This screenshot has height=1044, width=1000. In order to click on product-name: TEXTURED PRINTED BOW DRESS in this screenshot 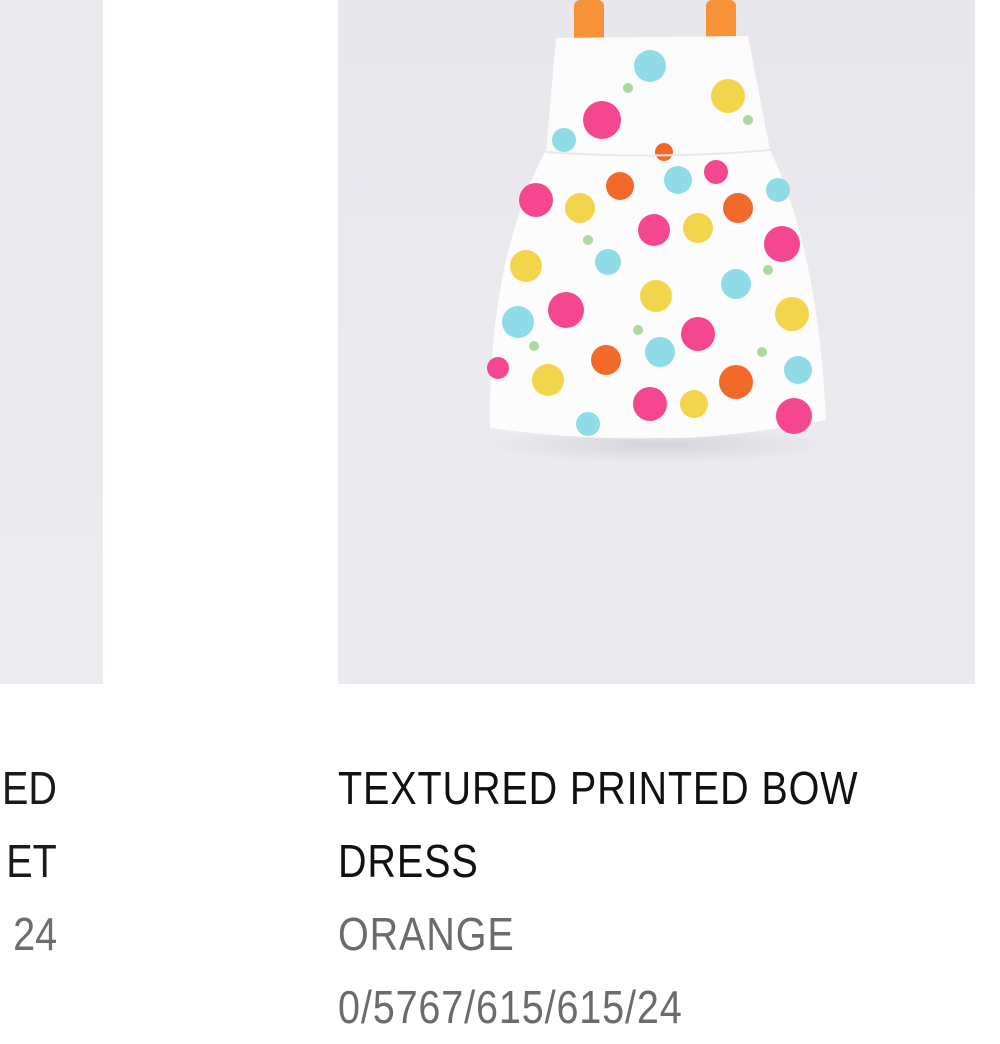, I will do `click(656, 825)`.